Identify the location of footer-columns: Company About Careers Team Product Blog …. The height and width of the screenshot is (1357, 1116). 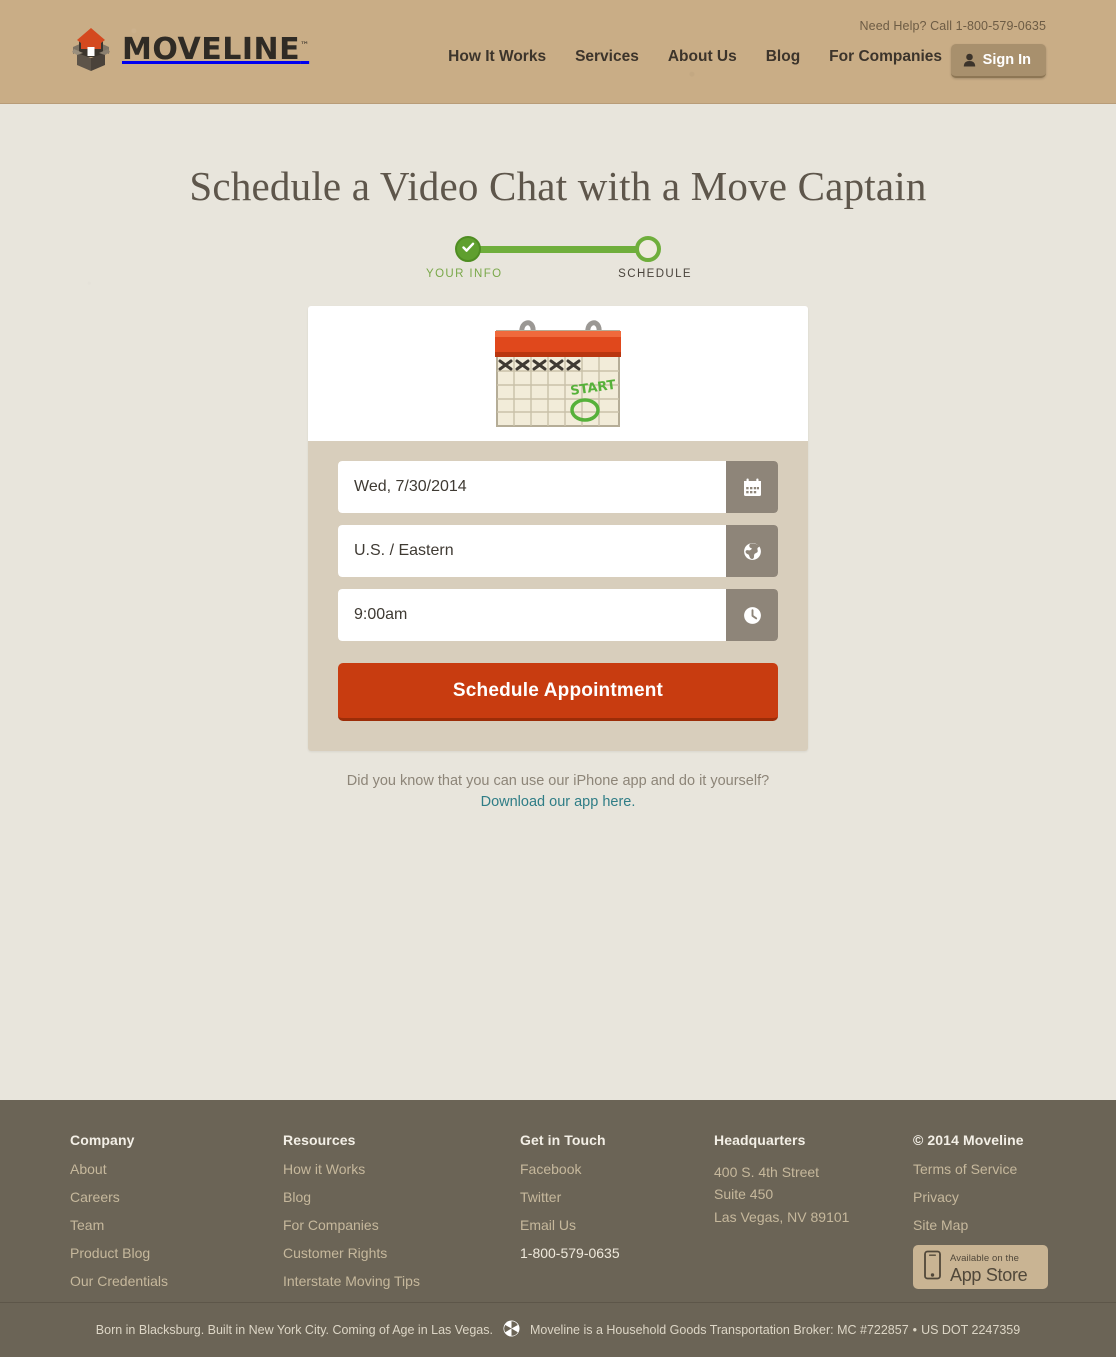
(558, 1200).